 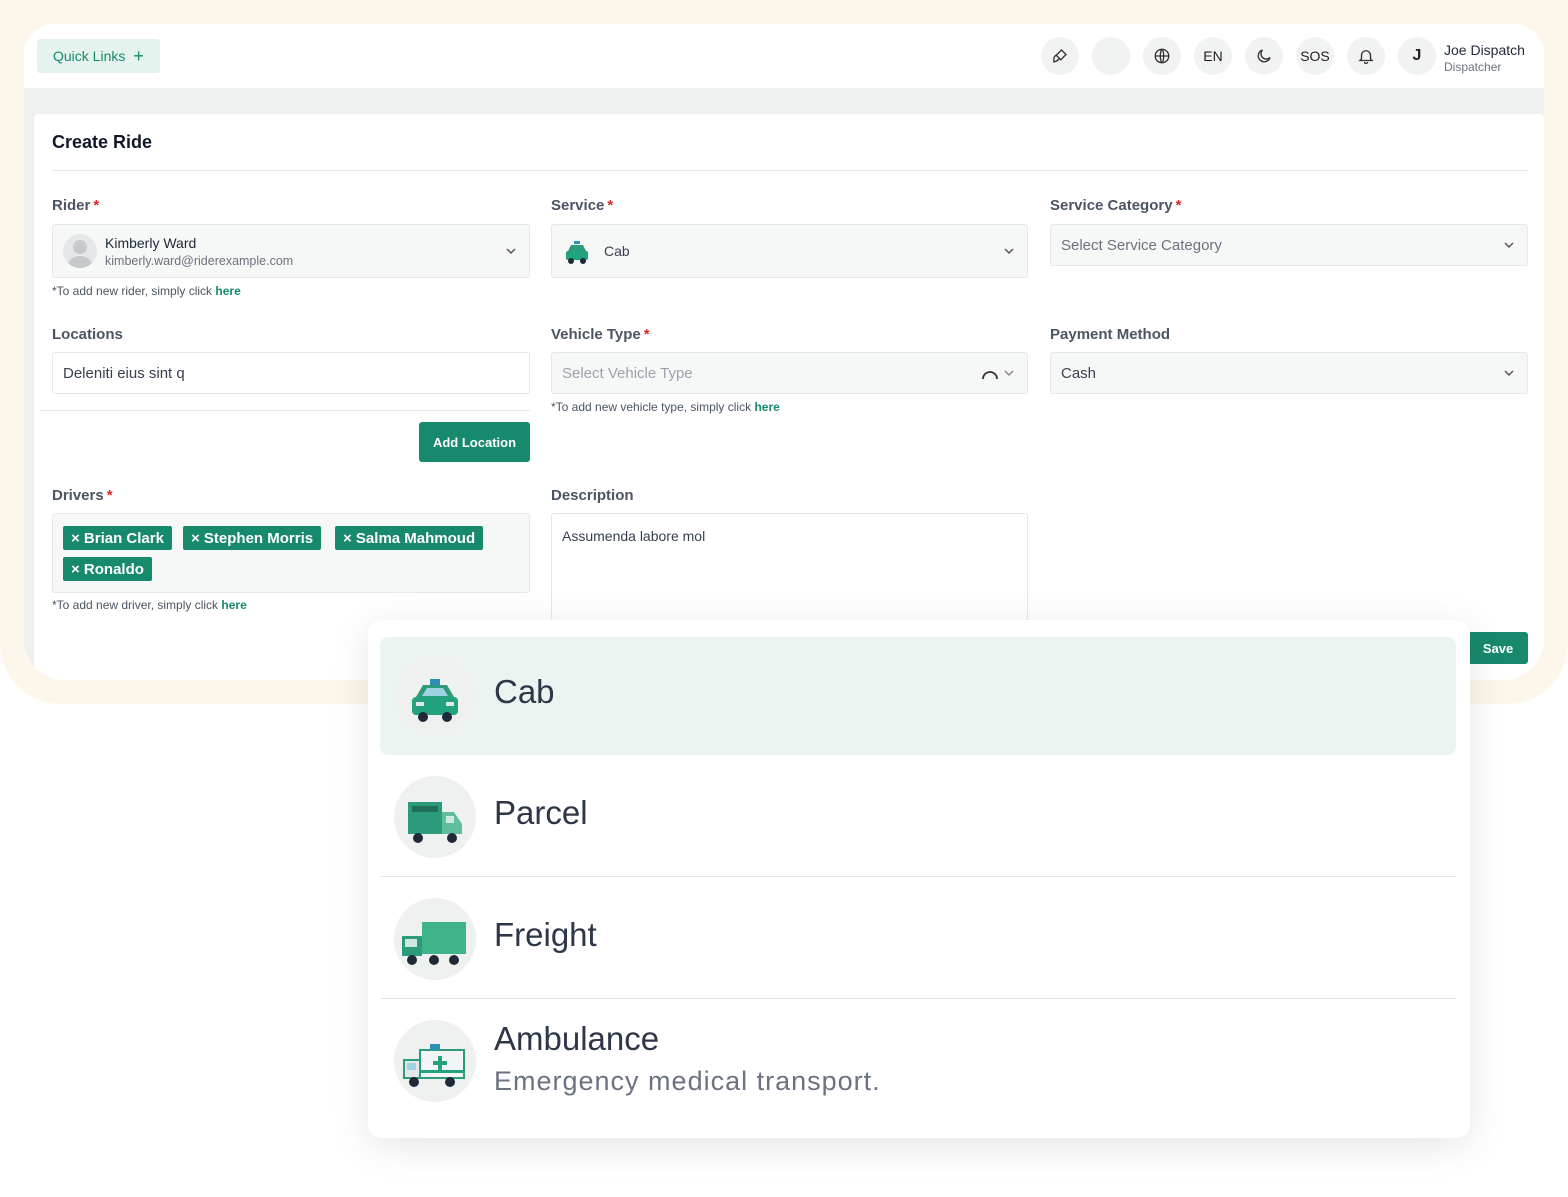 What do you see at coordinates (117, 538) in the screenshot?
I see `driver-tag: × Brian Clark` at bounding box center [117, 538].